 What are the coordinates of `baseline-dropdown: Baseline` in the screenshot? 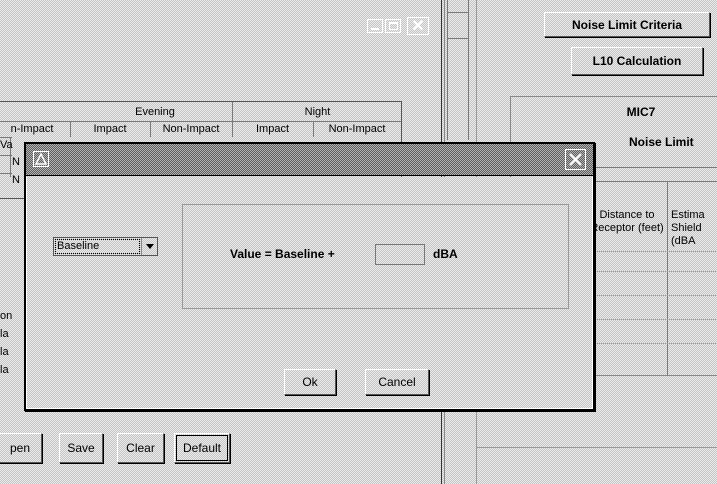 It's located at (105, 246).